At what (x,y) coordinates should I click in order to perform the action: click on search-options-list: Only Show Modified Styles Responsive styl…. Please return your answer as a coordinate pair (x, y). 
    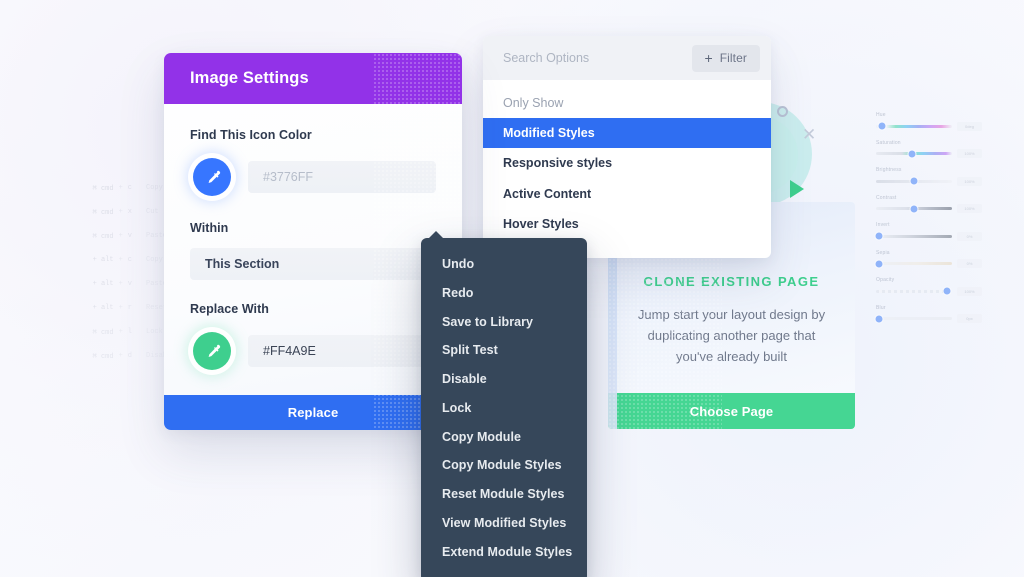
    Looking at the image, I should click on (627, 169).